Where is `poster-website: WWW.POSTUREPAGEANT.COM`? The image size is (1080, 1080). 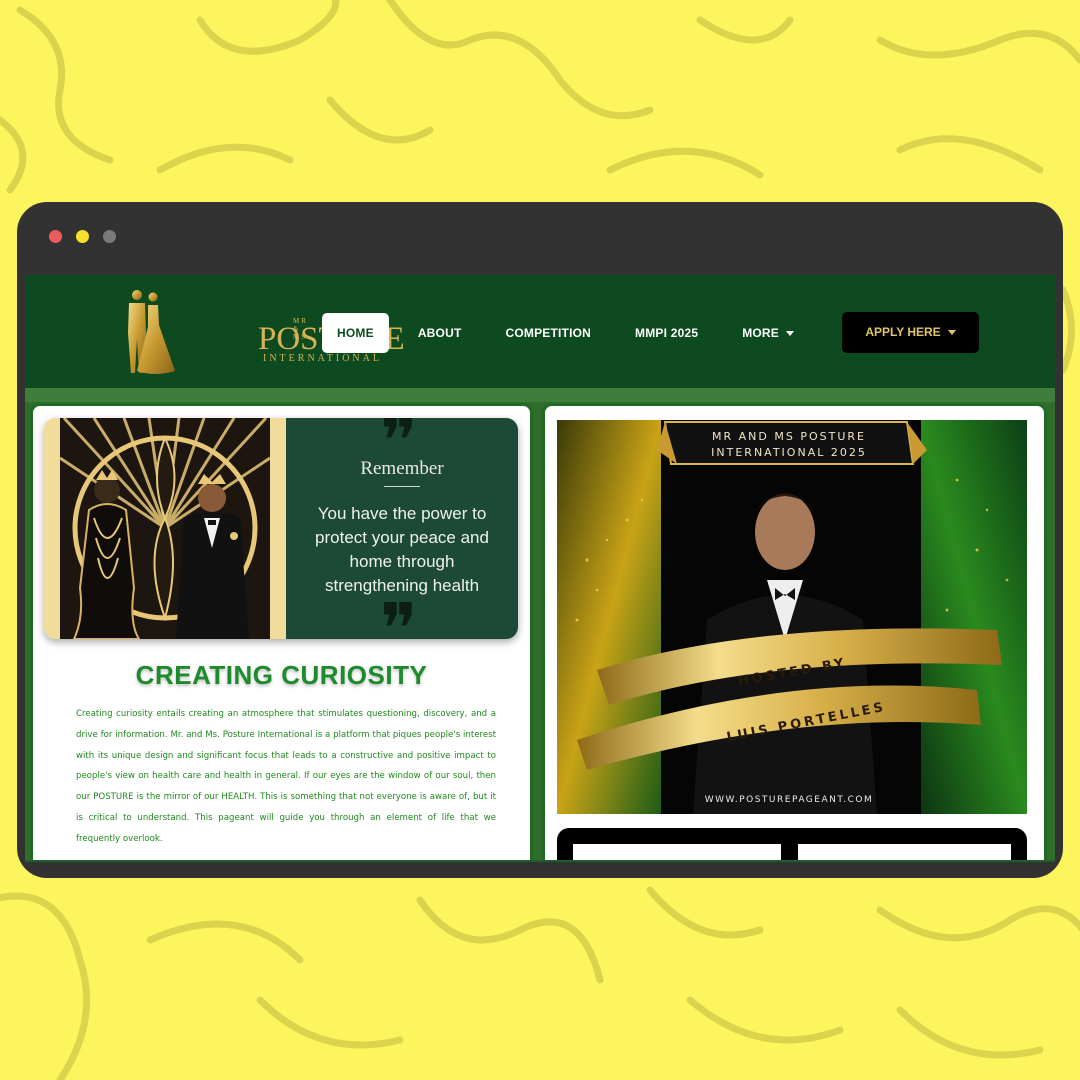 poster-website: WWW.POSTUREPAGEANT.COM is located at coordinates (789, 800).